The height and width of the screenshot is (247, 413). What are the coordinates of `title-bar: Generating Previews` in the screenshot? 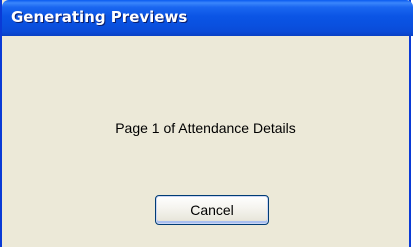 It's located at (207, 18).